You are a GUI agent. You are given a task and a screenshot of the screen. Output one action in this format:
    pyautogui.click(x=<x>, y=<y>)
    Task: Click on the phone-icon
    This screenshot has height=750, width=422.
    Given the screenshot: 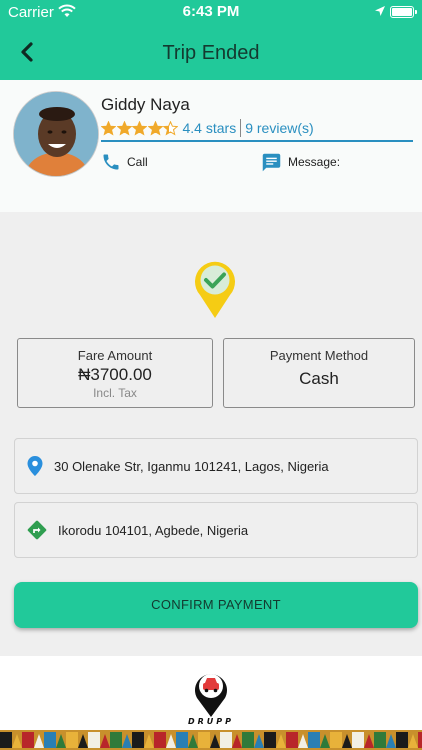 What is the action you would take?
    pyautogui.click(x=111, y=162)
    